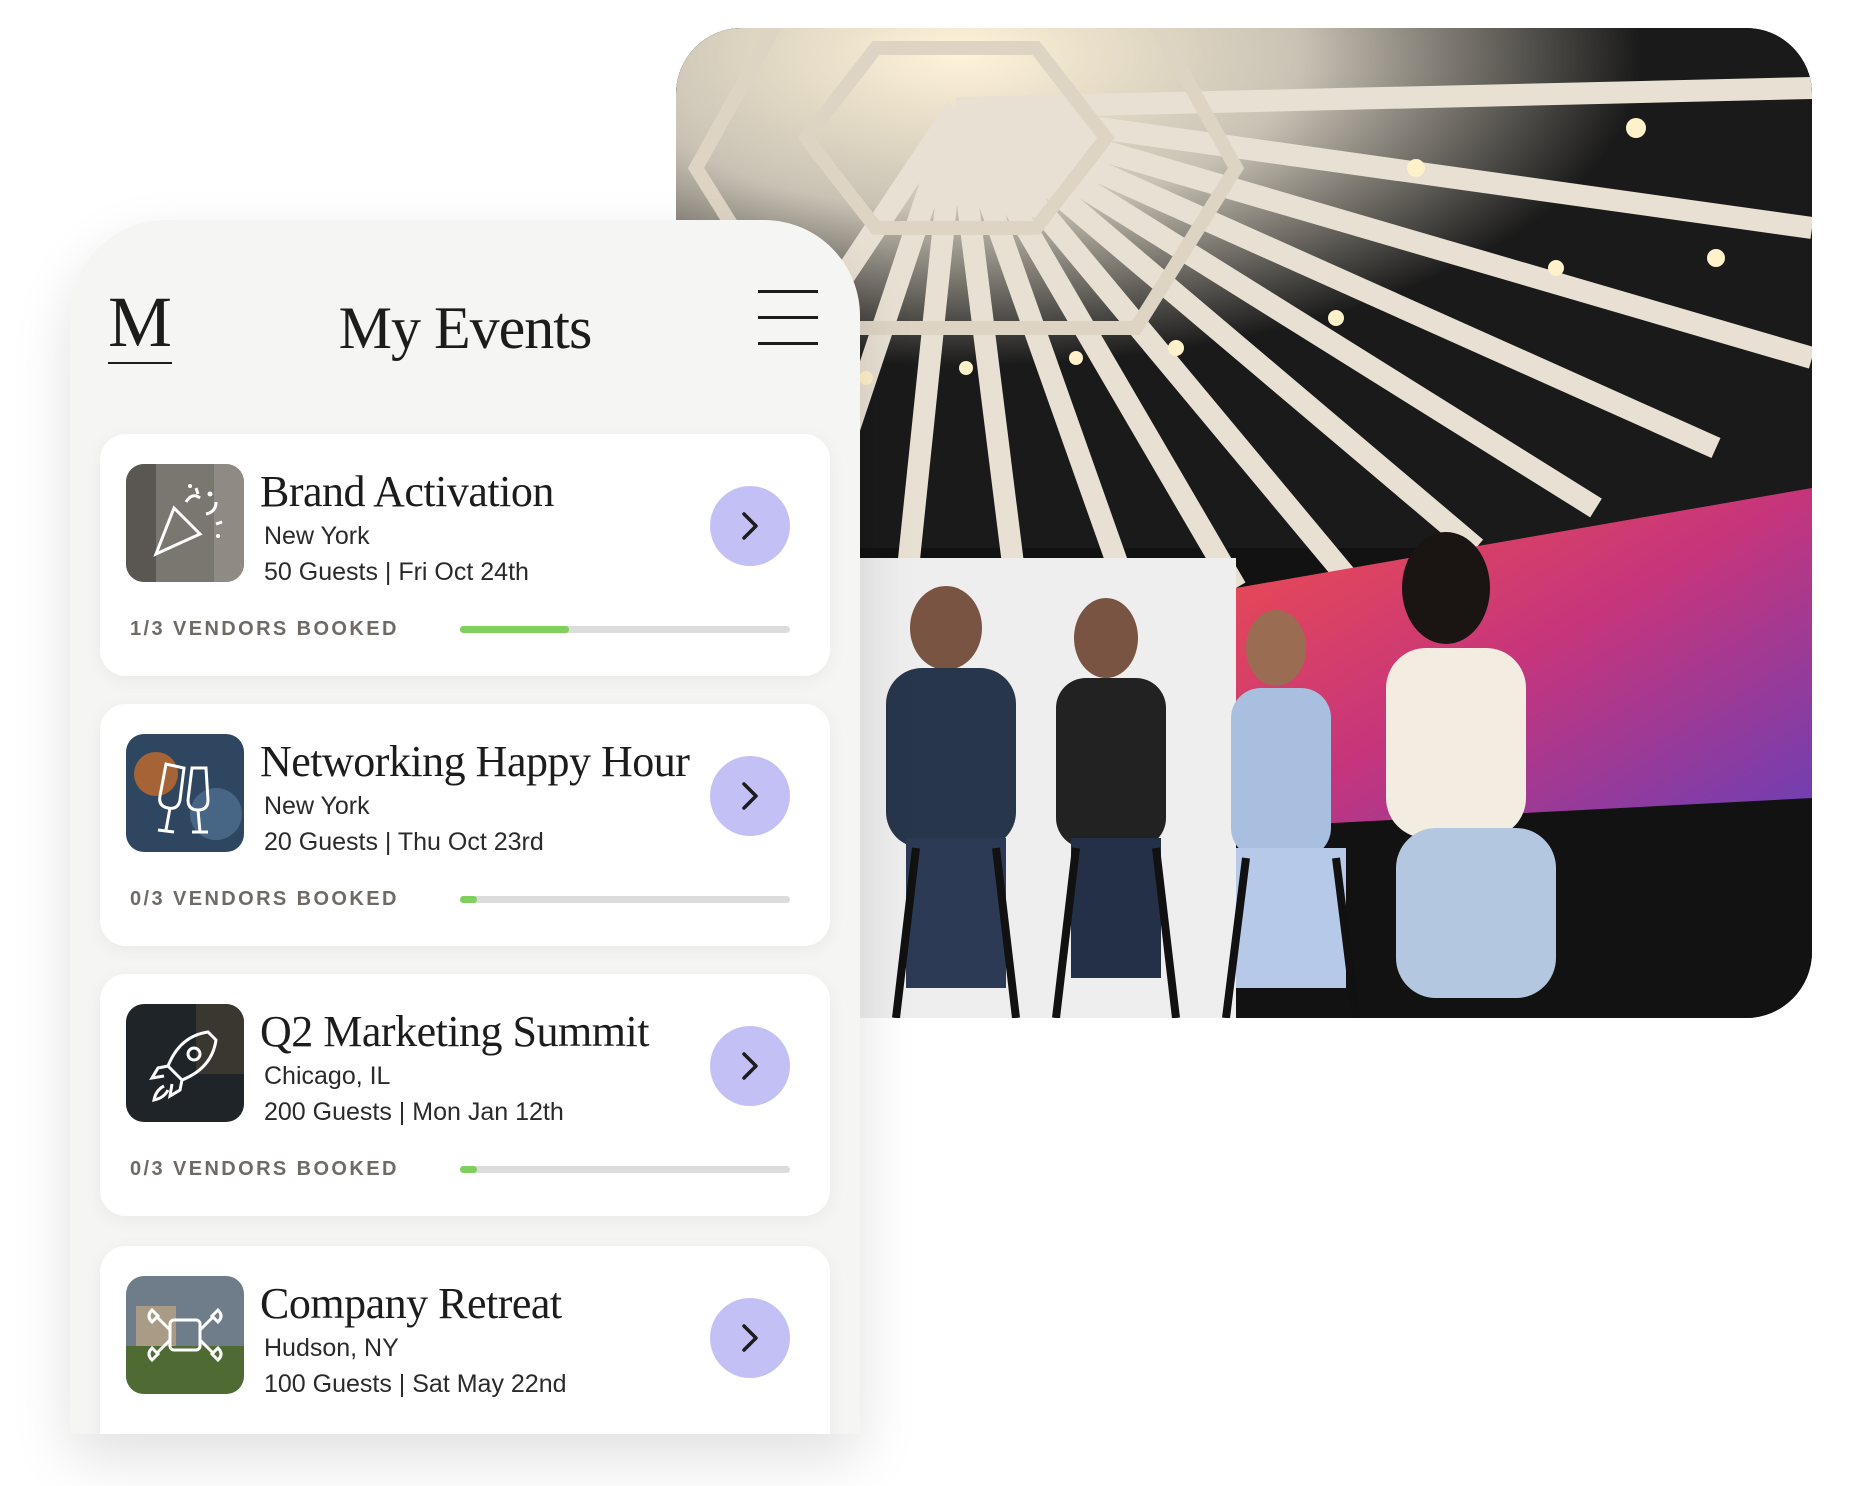 This screenshot has width=1860, height=1486. What do you see at coordinates (264, 629) in the screenshot?
I see `vendors-booked-label: 1/3 VENDORS BOOKED` at bounding box center [264, 629].